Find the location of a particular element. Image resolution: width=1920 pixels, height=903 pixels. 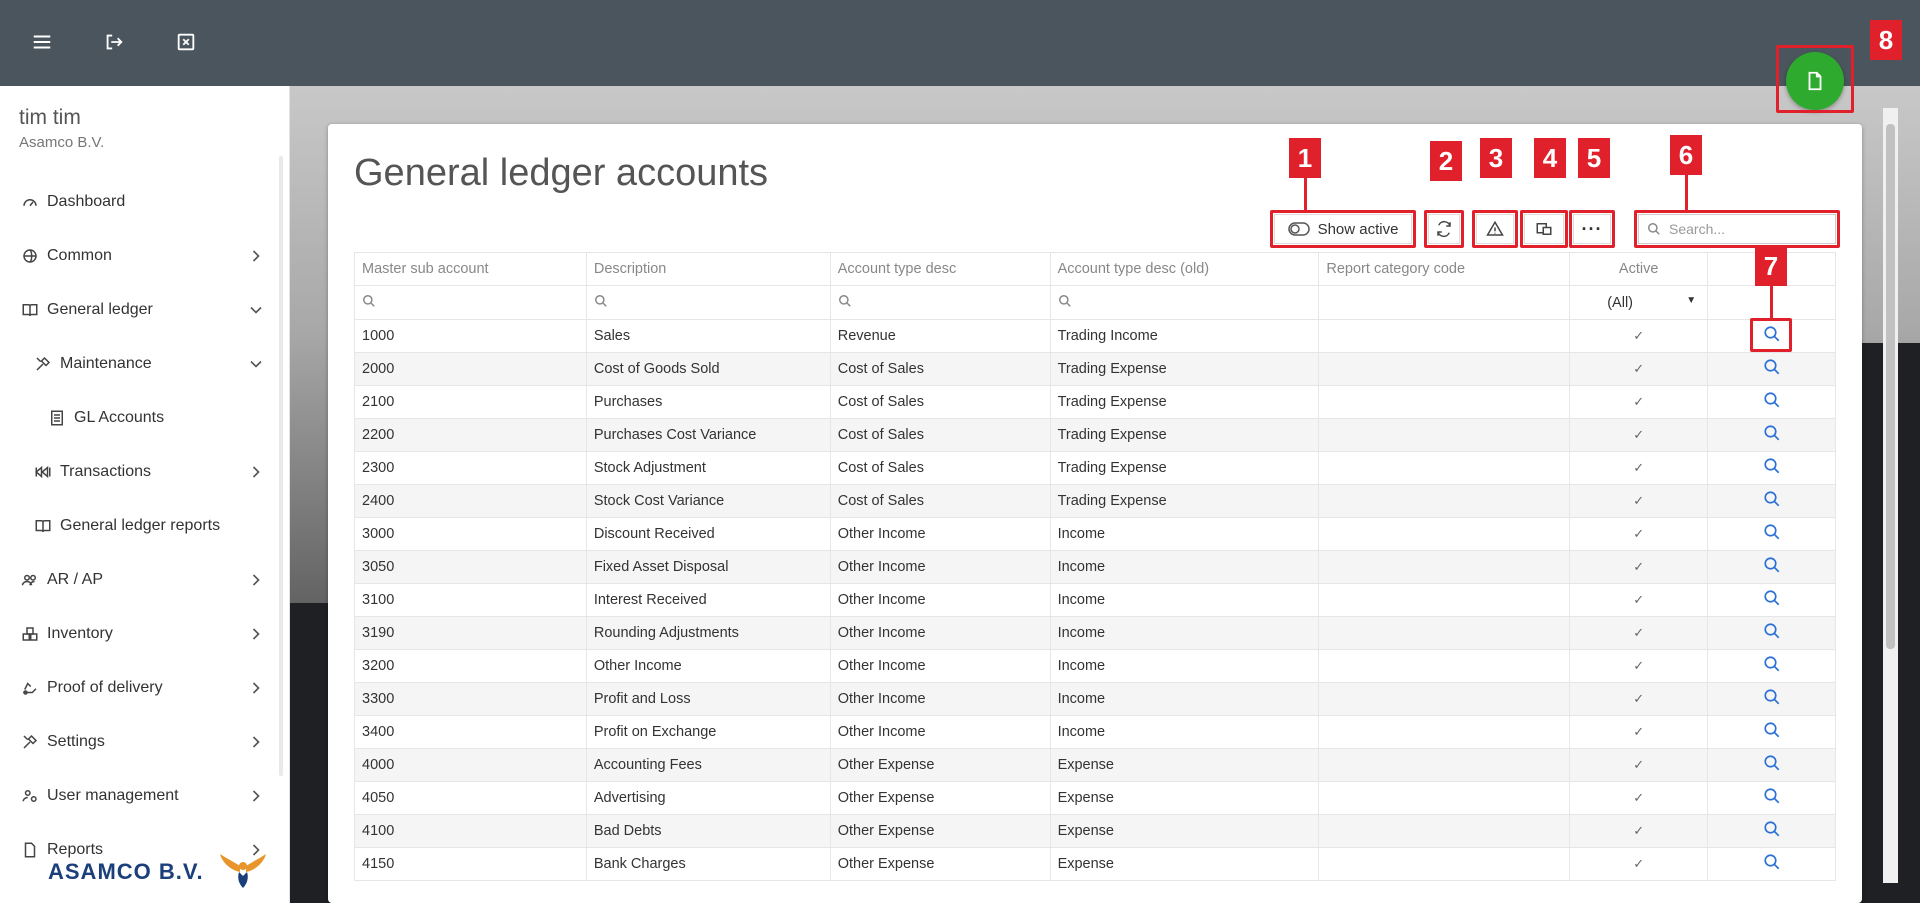

scrollbar-thumb is located at coordinates (1890, 386).